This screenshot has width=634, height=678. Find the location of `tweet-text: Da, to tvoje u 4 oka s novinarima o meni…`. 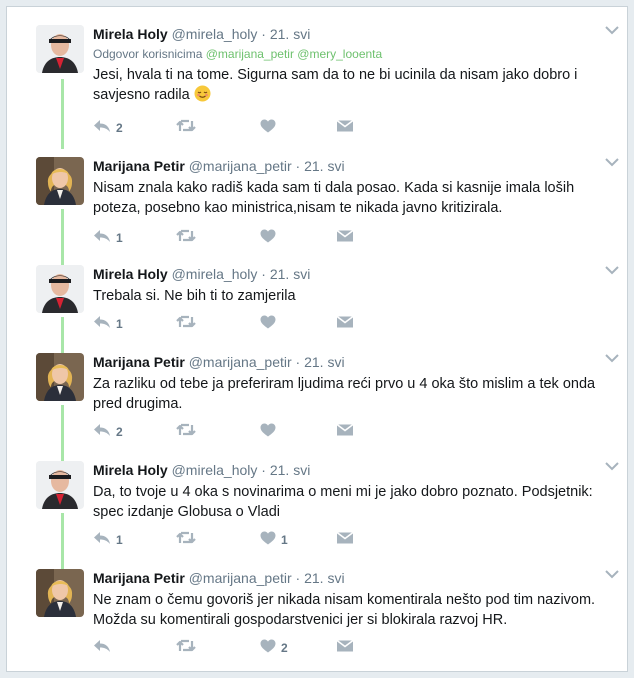

tweet-text: Da, to tvoje u 4 oka s novinarima o meni… is located at coordinates (343, 502).